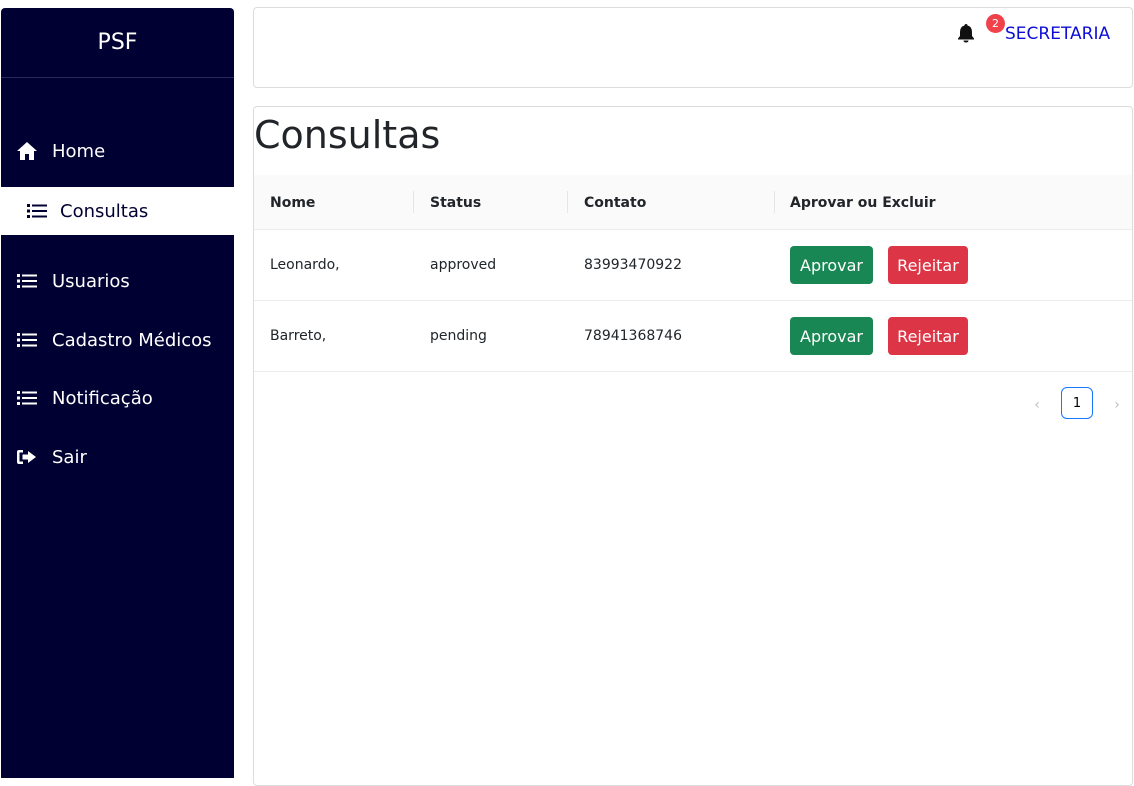  What do you see at coordinates (27, 151) in the screenshot?
I see `home-icon` at bounding box center [27, 151].